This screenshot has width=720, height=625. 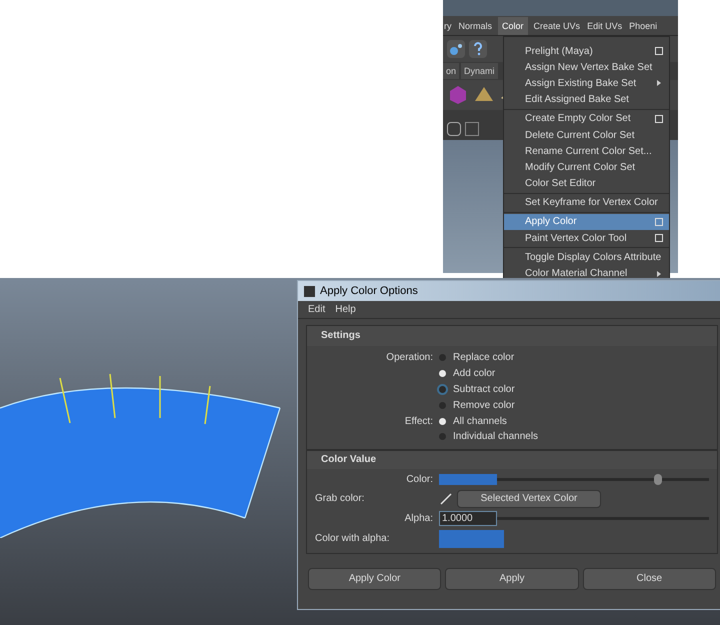 What do you see at coordinates (340, 499) in the screenshot?
I see `field-label: Grab color:` at bounding box center [340, 499].